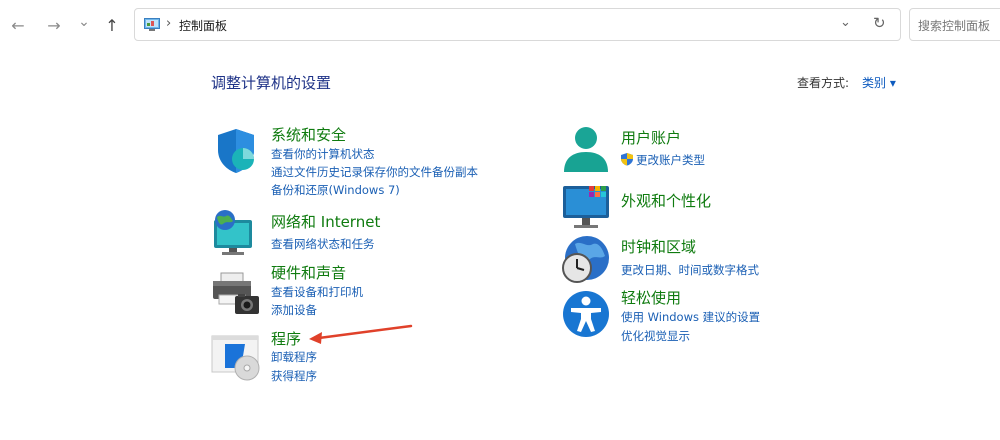 Image resolution: width=1000 pixels, height=440 pixels. What do you see at coordinates (666, 200) in the screenshot?
I see `category-title-appearance-personalization: 外观和个性化` at bounding box center [666, 200].